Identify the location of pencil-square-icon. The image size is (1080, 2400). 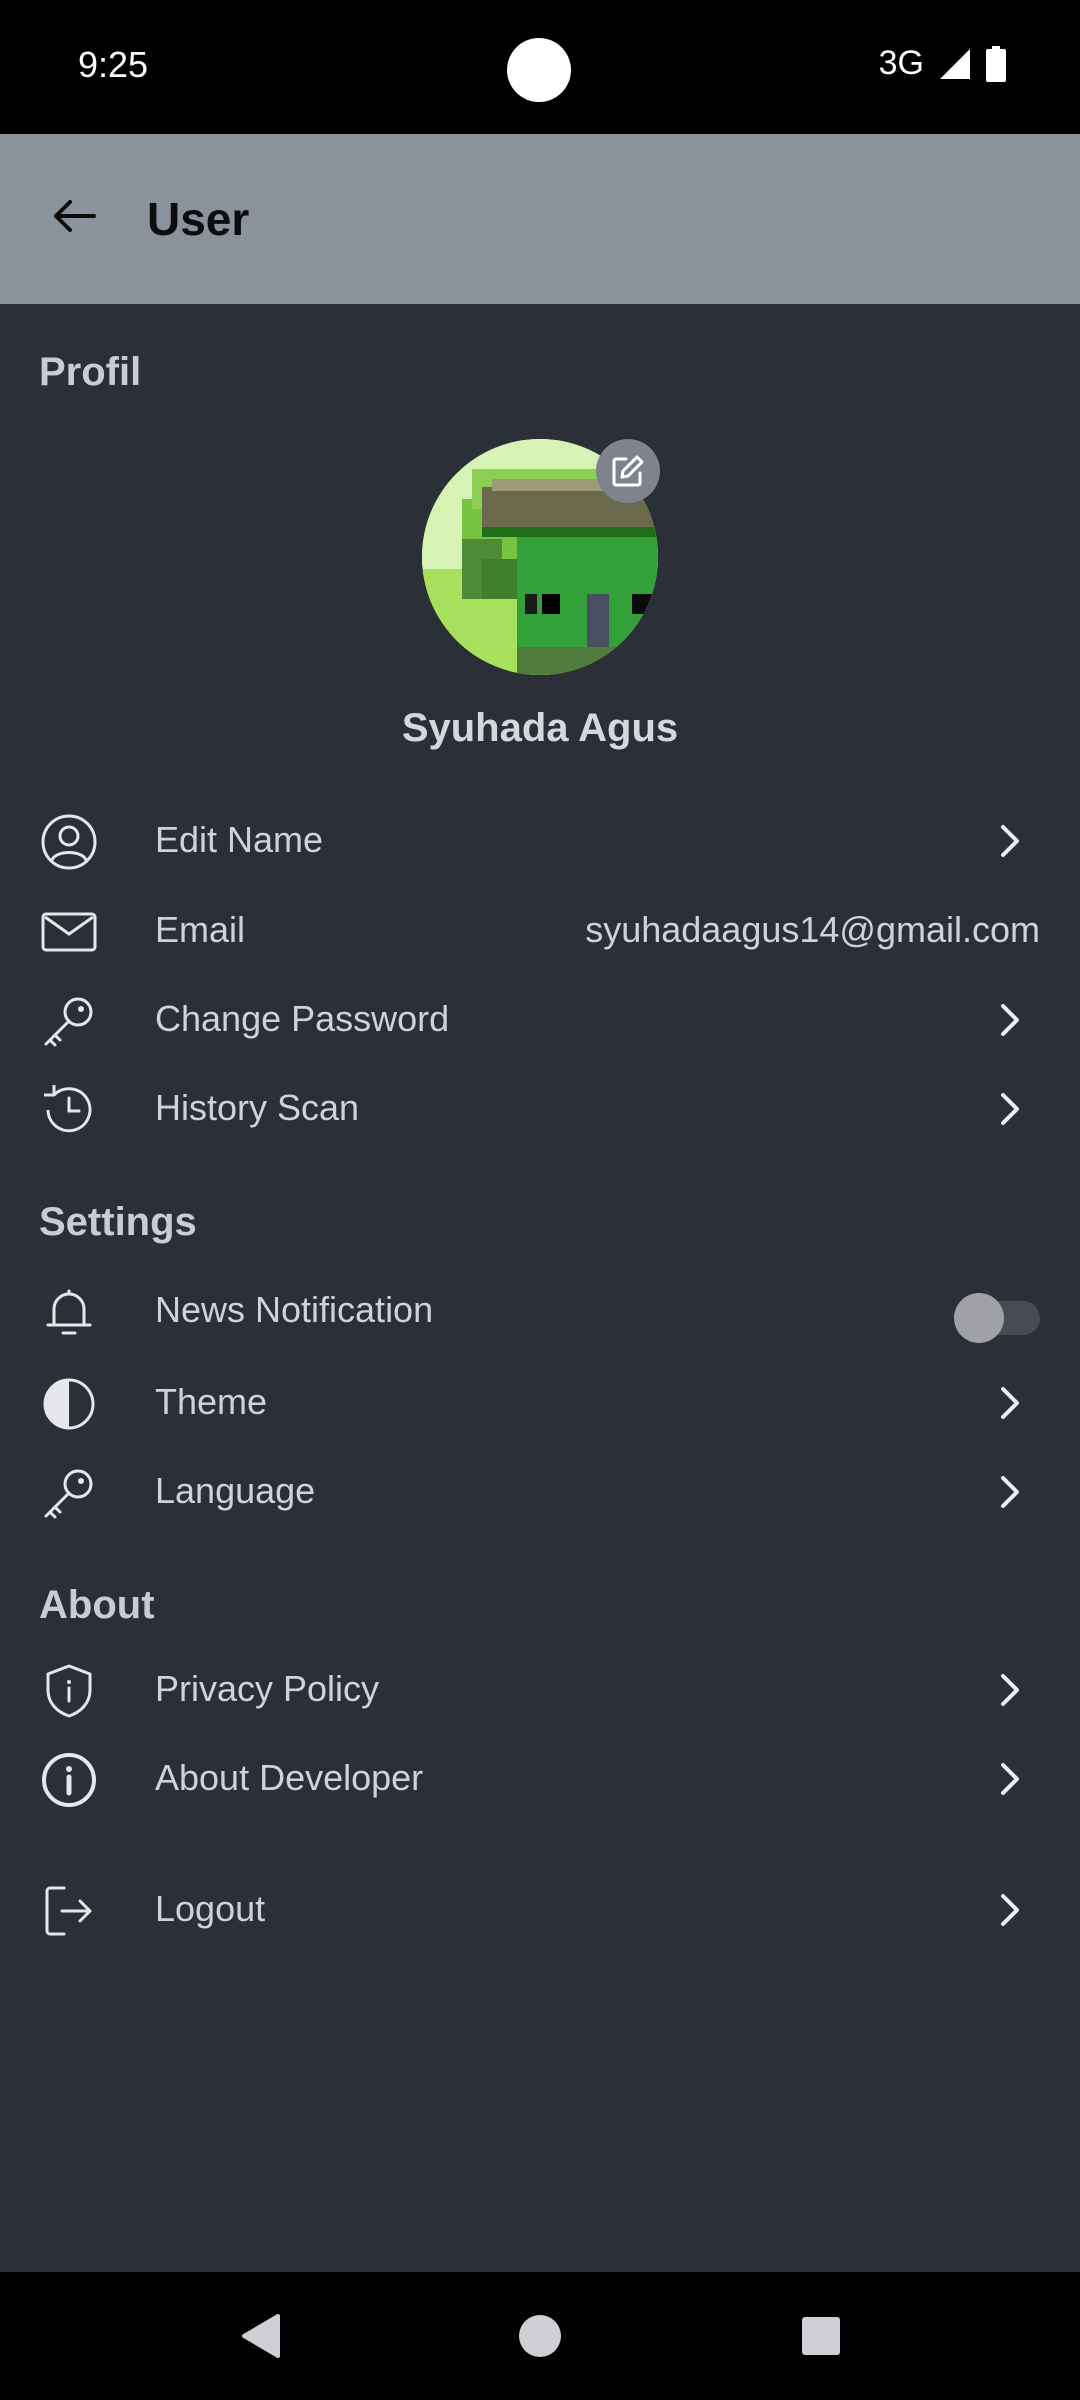
(628, 471).